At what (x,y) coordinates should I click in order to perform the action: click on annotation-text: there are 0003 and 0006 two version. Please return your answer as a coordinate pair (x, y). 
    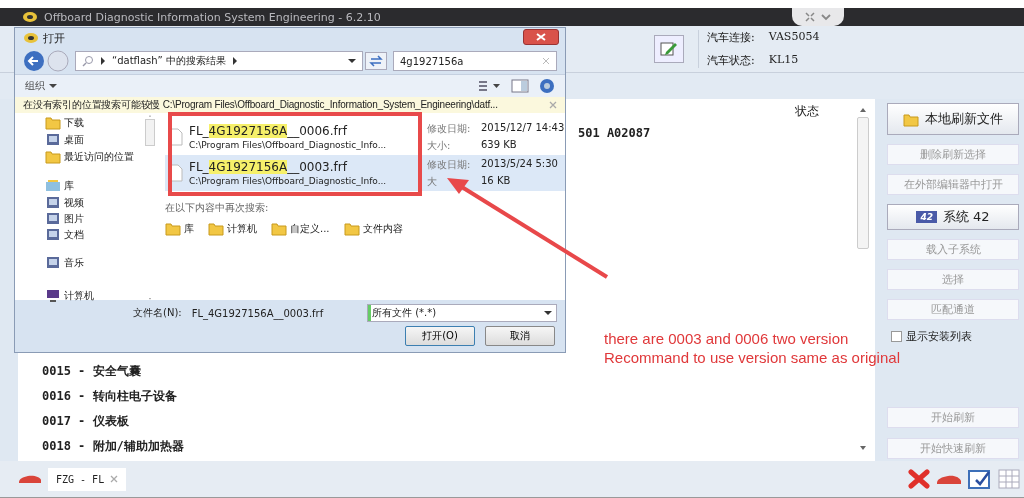
    Looking at the image, I should click on (726, 338).